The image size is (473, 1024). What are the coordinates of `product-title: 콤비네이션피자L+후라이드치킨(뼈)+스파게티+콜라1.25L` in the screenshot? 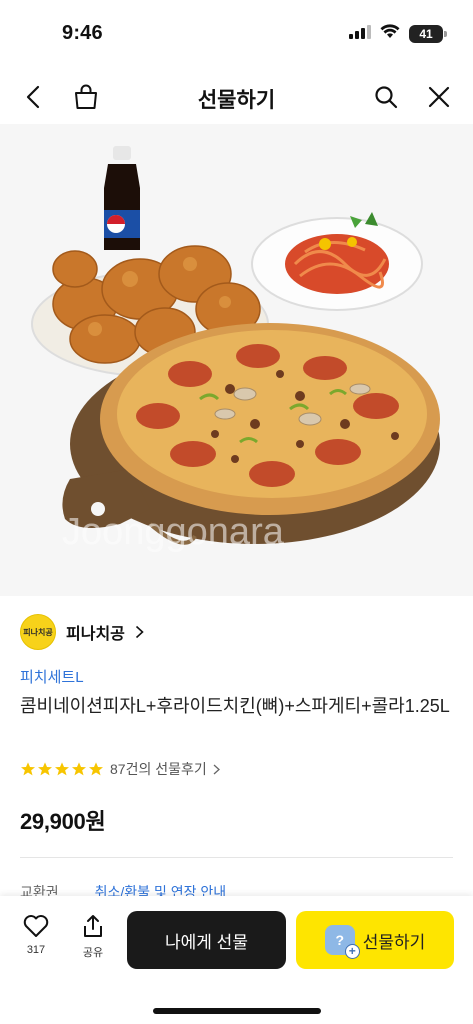 It's located at (235, 706).